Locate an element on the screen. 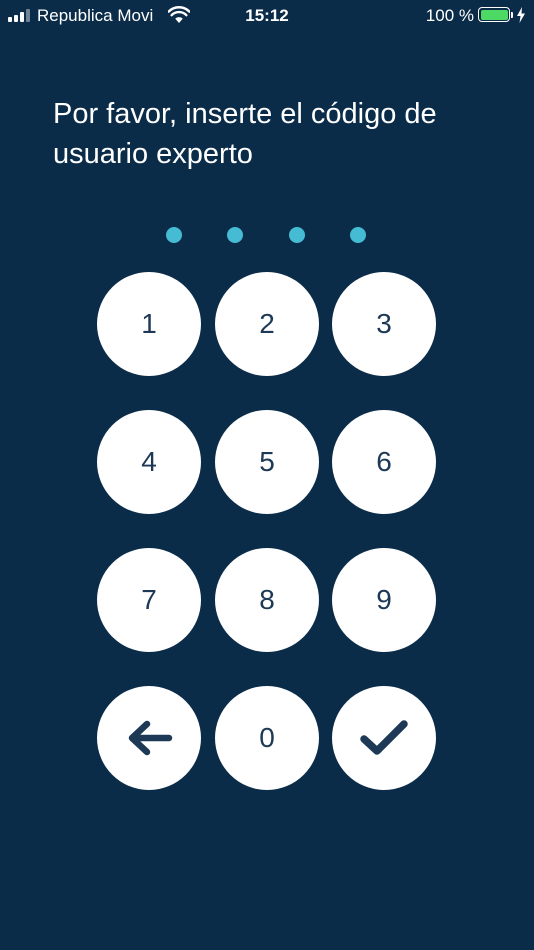  key-5: 5 is located at coordinates (267, 462).